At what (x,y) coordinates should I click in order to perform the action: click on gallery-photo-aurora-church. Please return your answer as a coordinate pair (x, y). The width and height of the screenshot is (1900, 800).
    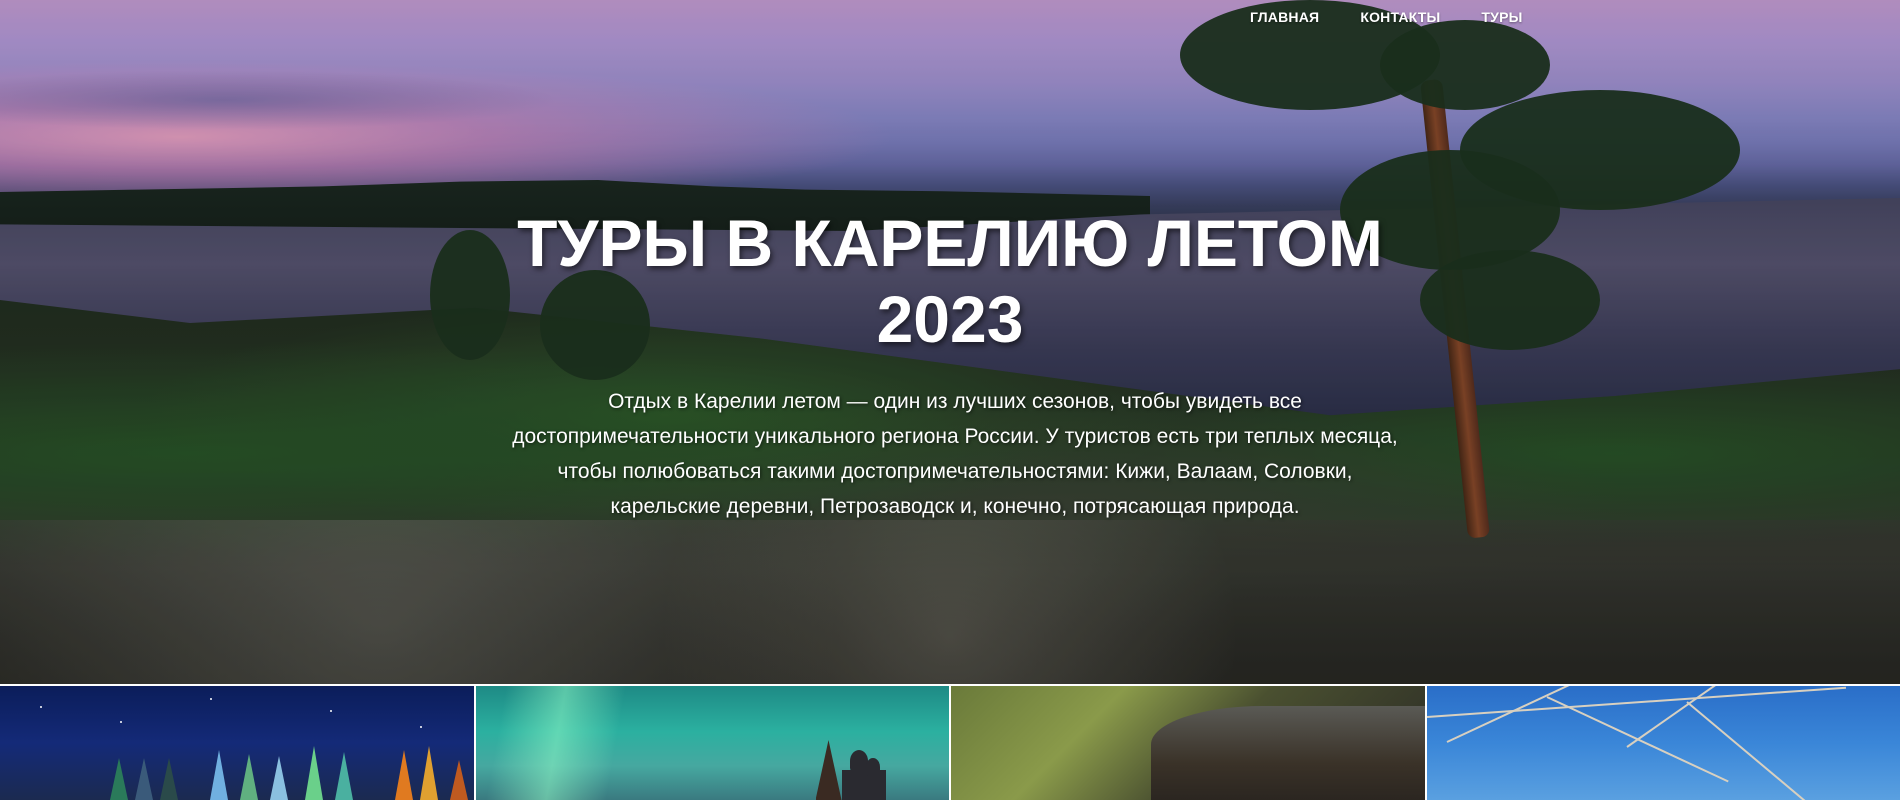
    Looking at the image, I should click on (712, 742).